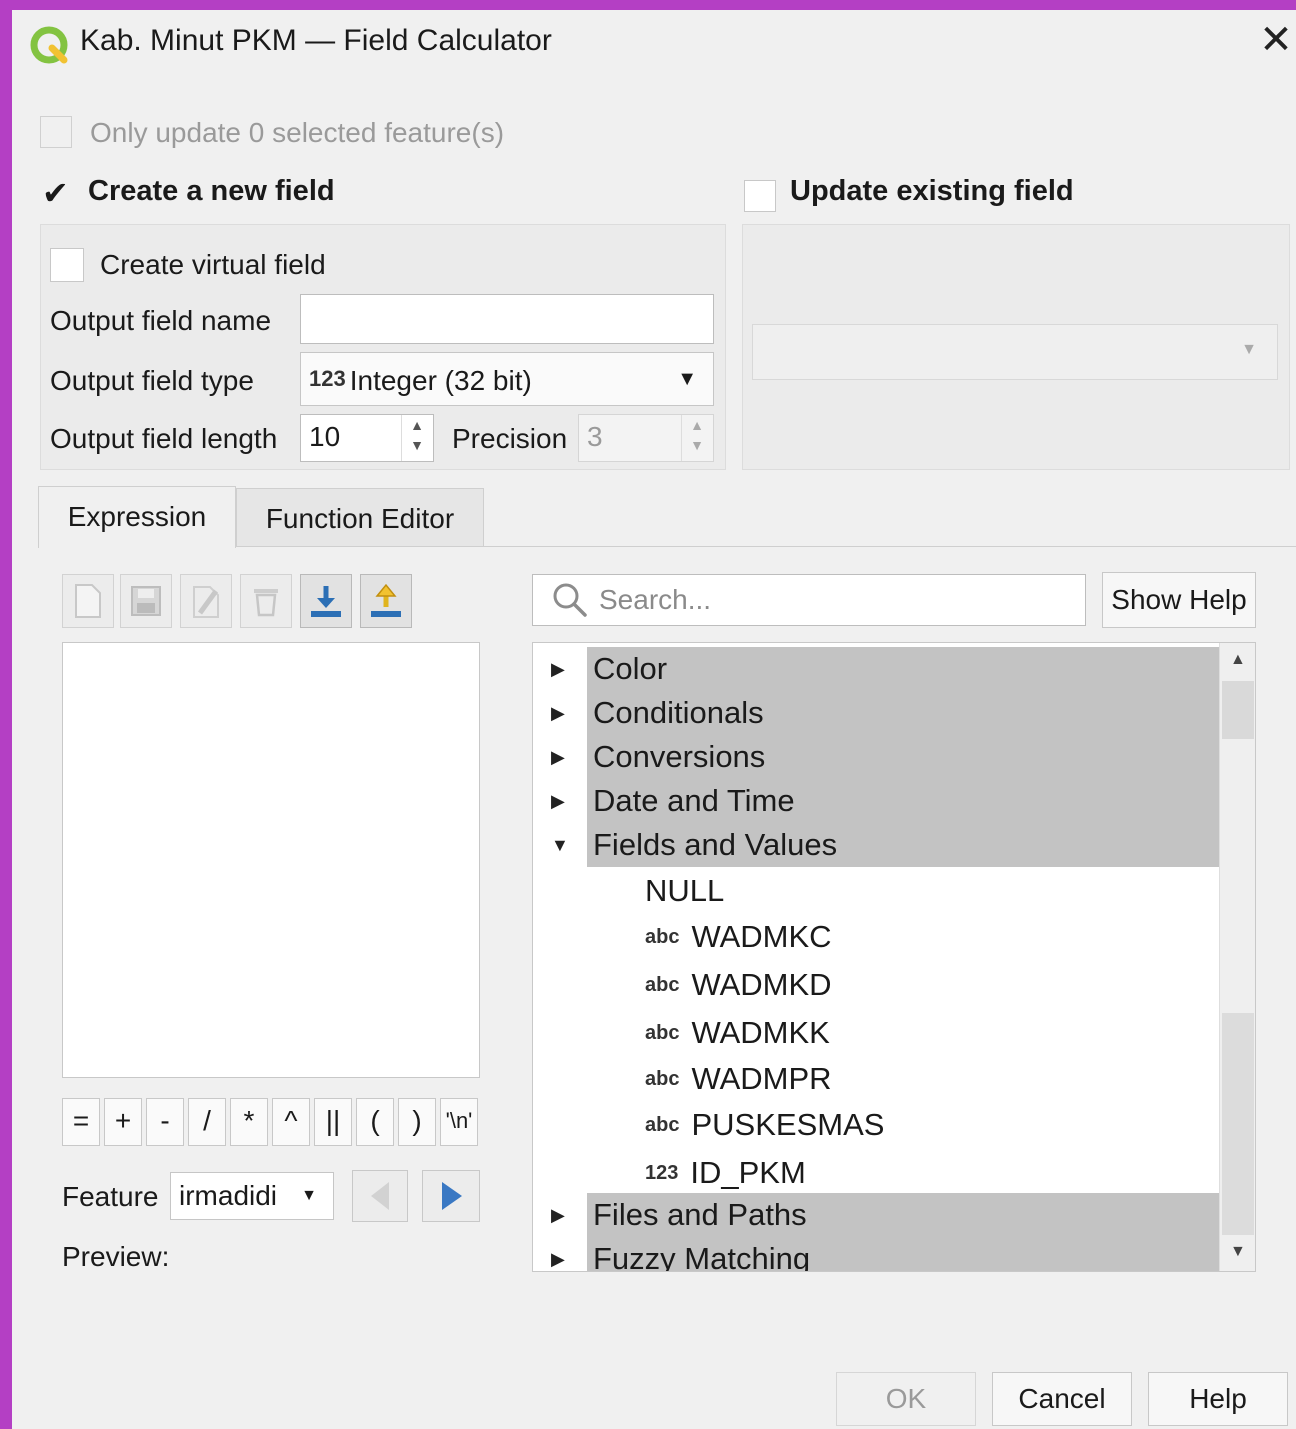 The height and width of the screenshot is (1429, 1296). What do you see at coordinates (630, 668) in the screenshot?
I see `tree-group-label: Color` at bounding box center [630, 668].